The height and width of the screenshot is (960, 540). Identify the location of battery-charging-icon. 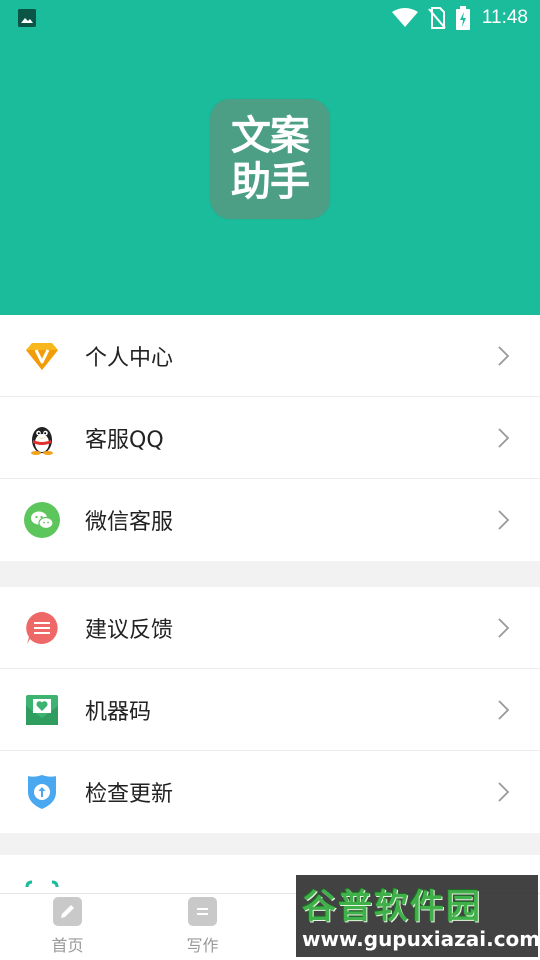
(462, 18).